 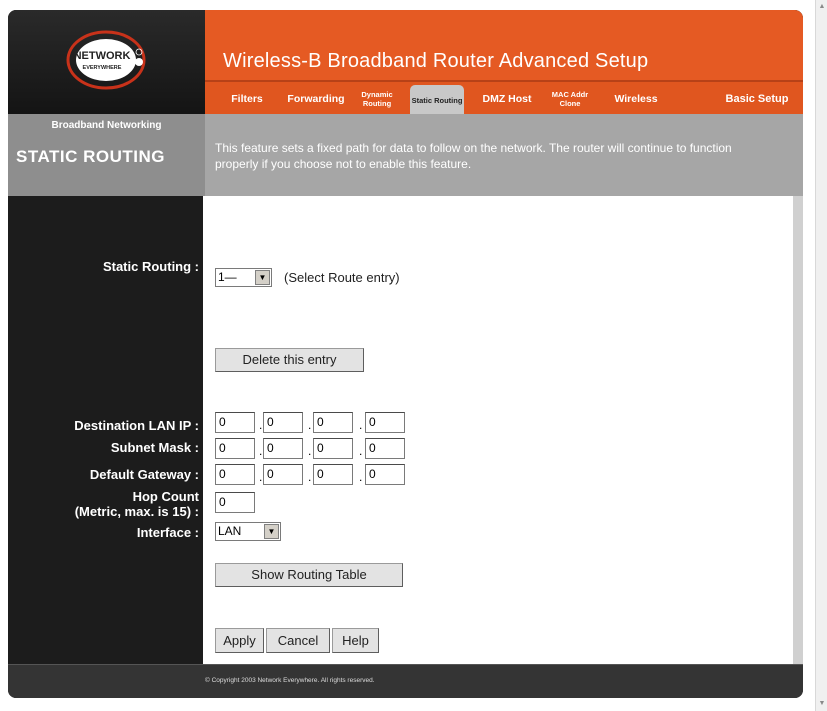 What do you see at coordinates (144, 474) in the screenshot?
I see `default-gateway-label: Default Gateway :` at bounding box center [144, 474].